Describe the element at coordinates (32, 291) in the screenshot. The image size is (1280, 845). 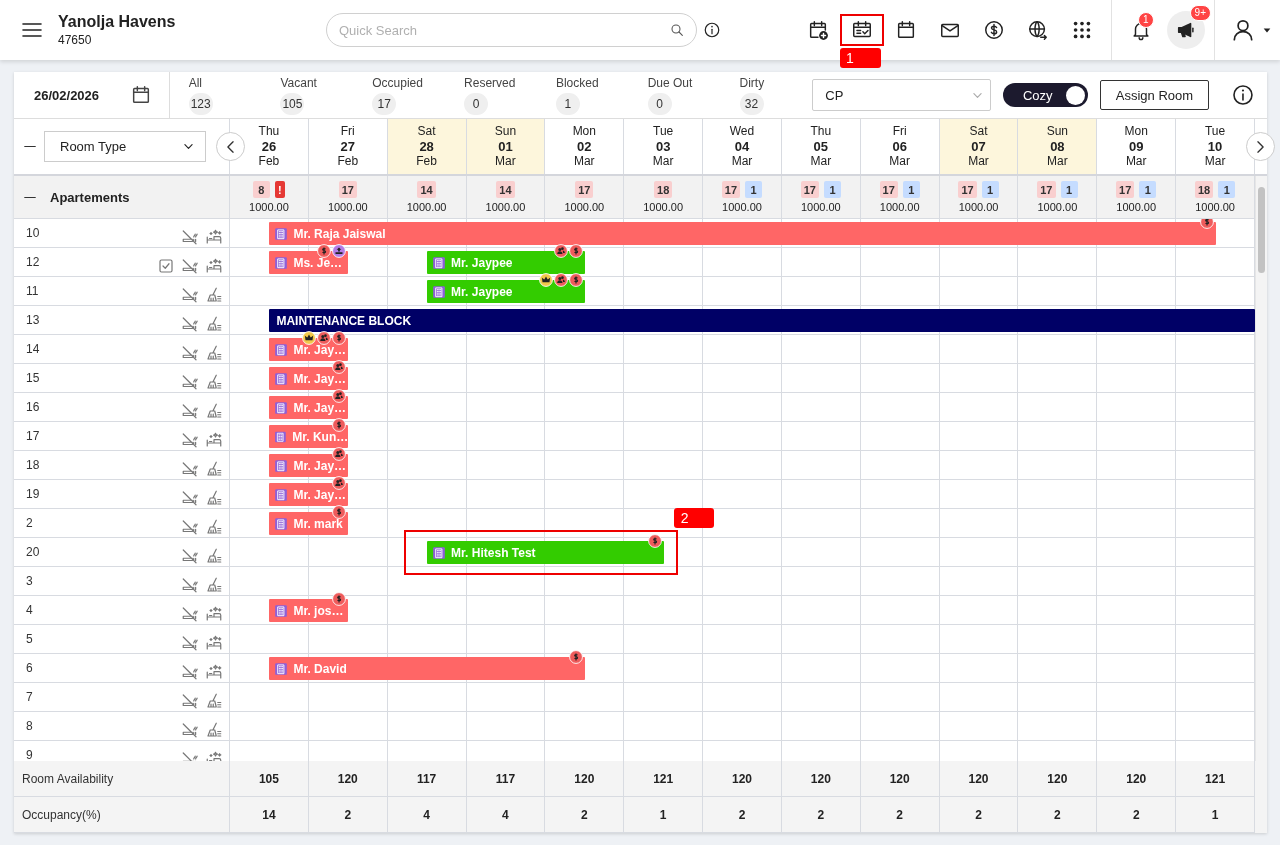
I see `room-number: 11` at that location.